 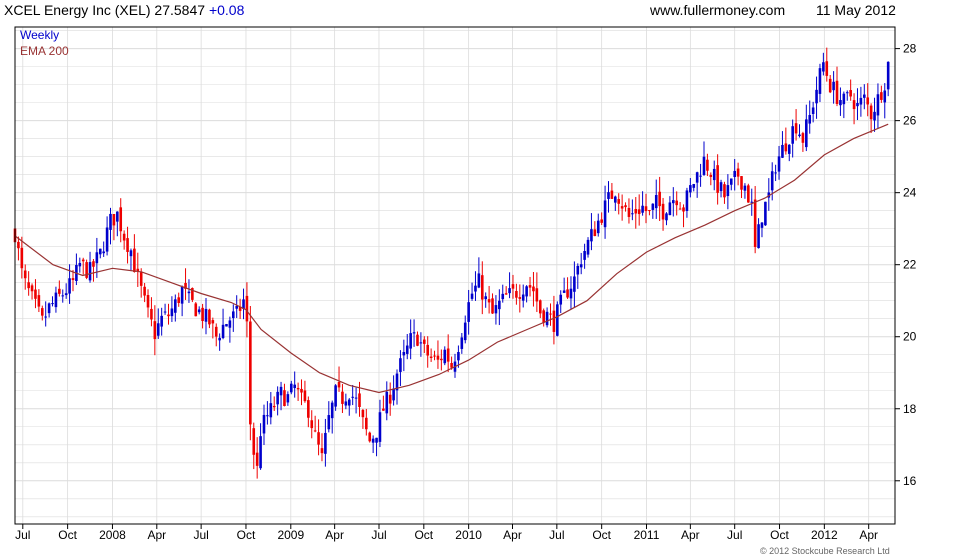 What do you see at coordinates (112, 535) in the screenshot?
I see `x-tick-label: 2008` at bounding box center [112, 535].